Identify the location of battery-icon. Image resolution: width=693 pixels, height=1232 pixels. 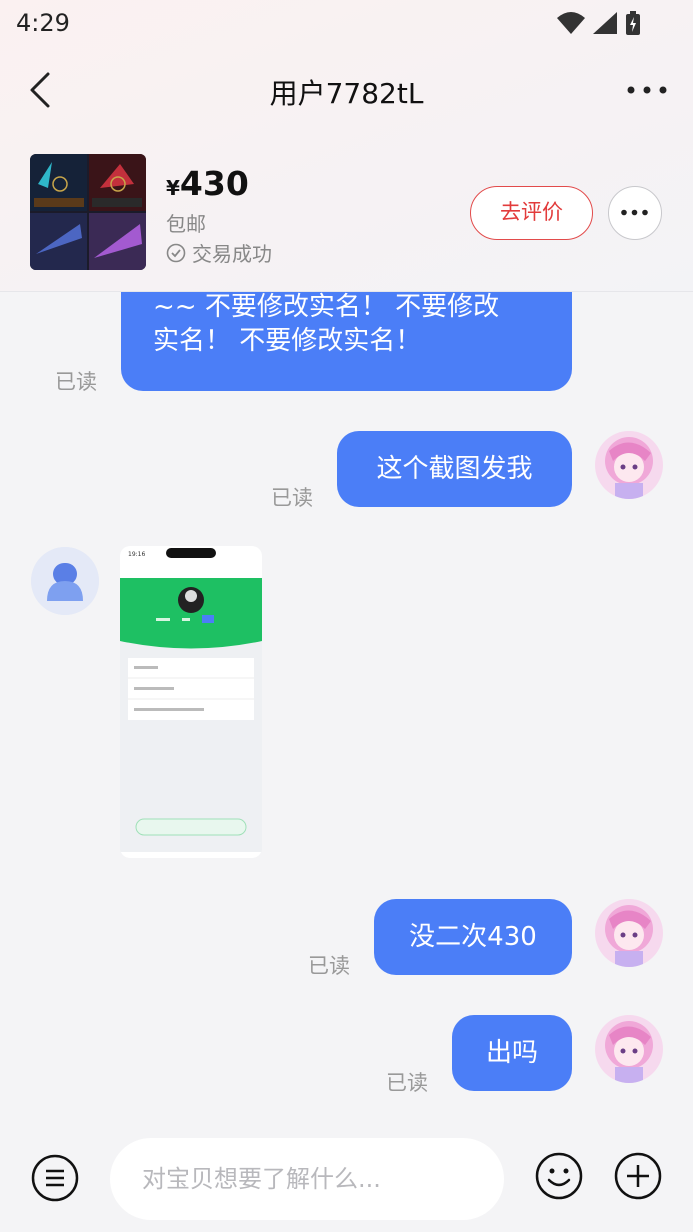
(633, 23).